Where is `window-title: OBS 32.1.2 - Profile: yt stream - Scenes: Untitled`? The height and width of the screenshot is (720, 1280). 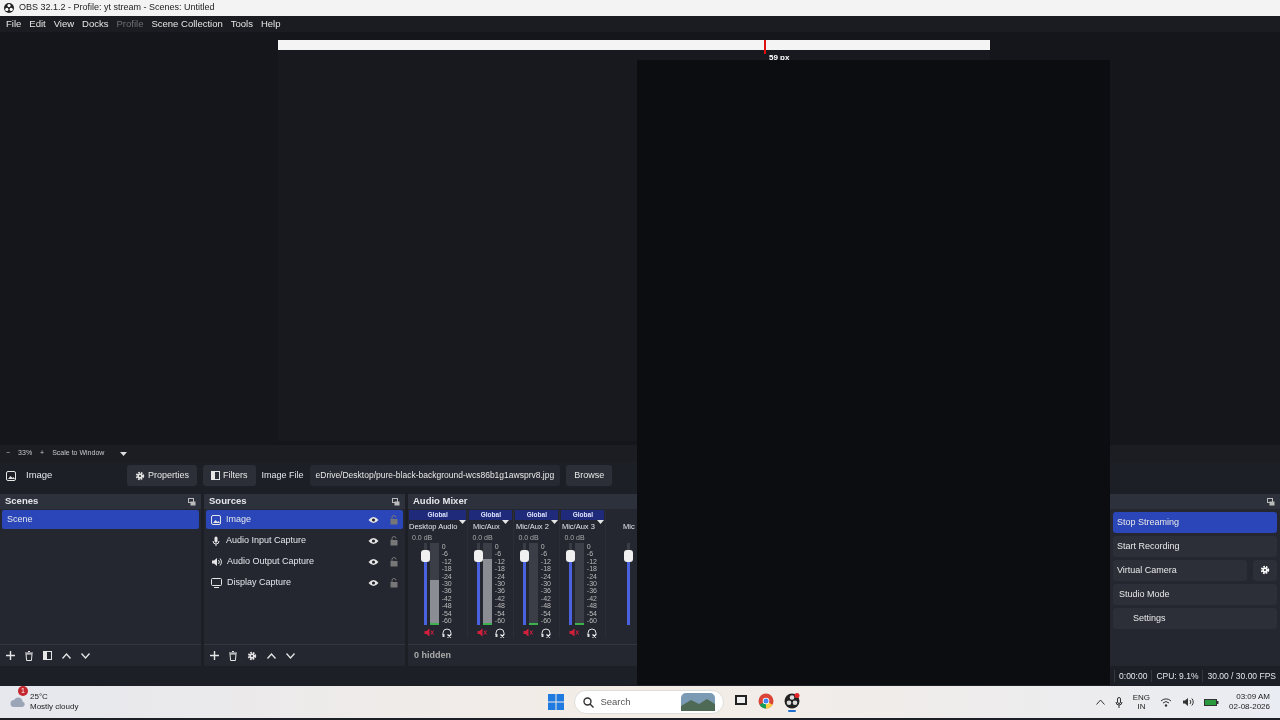
window-title: OBS 32.1.2 - Profile: yt stream - Scenes: Untitled is located at coordinates (117, 8).